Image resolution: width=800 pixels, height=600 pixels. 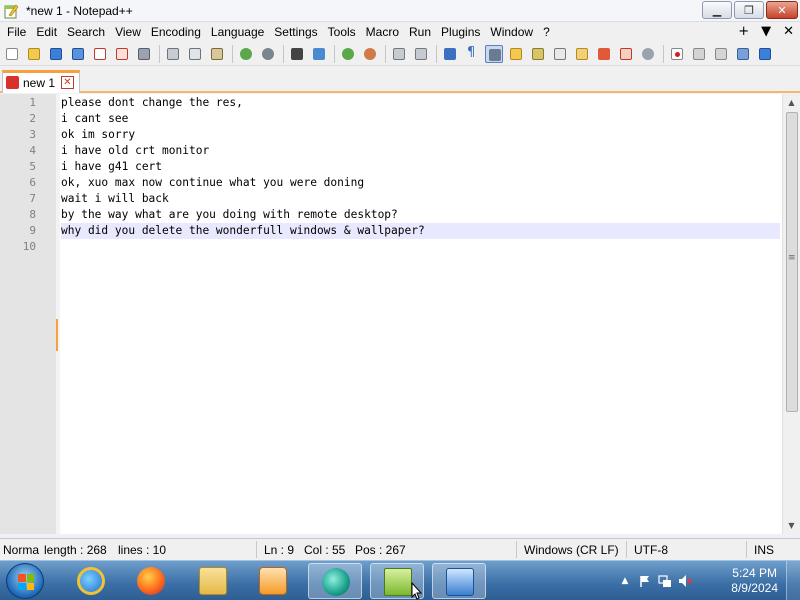 What do you see at coordinates (538, 54) in the screenshot?
I see `document-map-icon` at bounding box center [538, 54].